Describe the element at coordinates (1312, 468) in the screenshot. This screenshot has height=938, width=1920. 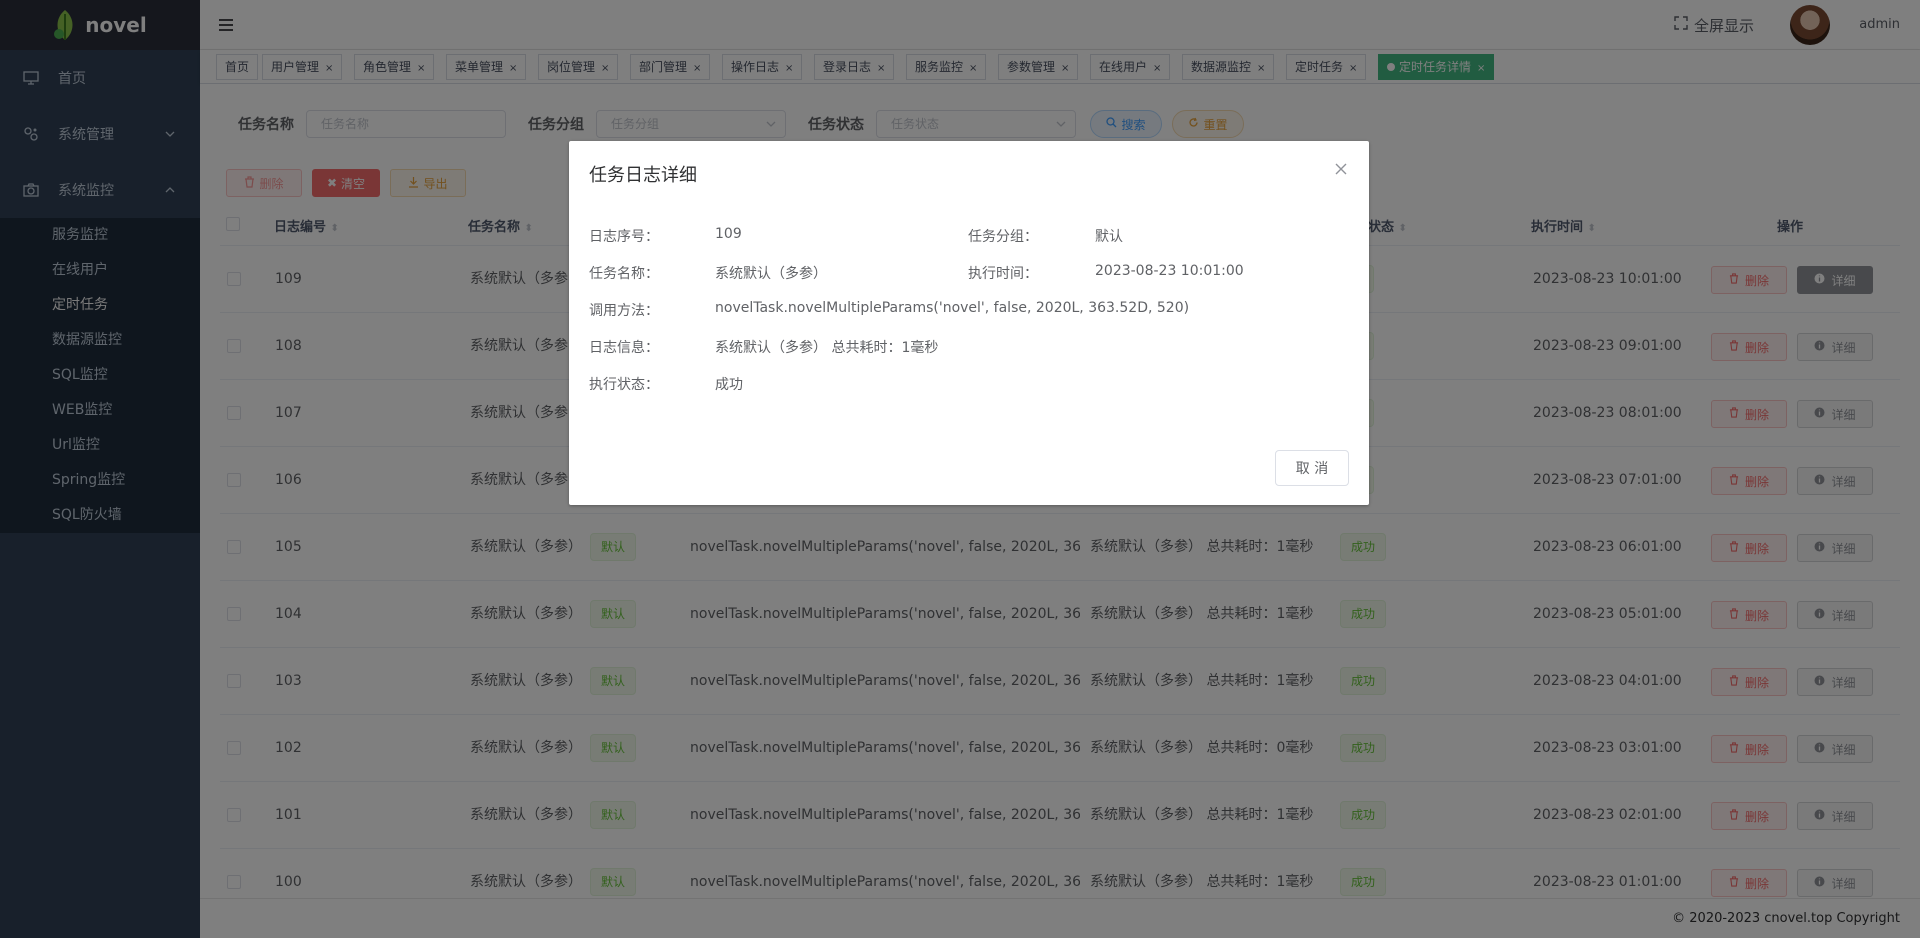
I see `cancel-button: 取 消` at that location.